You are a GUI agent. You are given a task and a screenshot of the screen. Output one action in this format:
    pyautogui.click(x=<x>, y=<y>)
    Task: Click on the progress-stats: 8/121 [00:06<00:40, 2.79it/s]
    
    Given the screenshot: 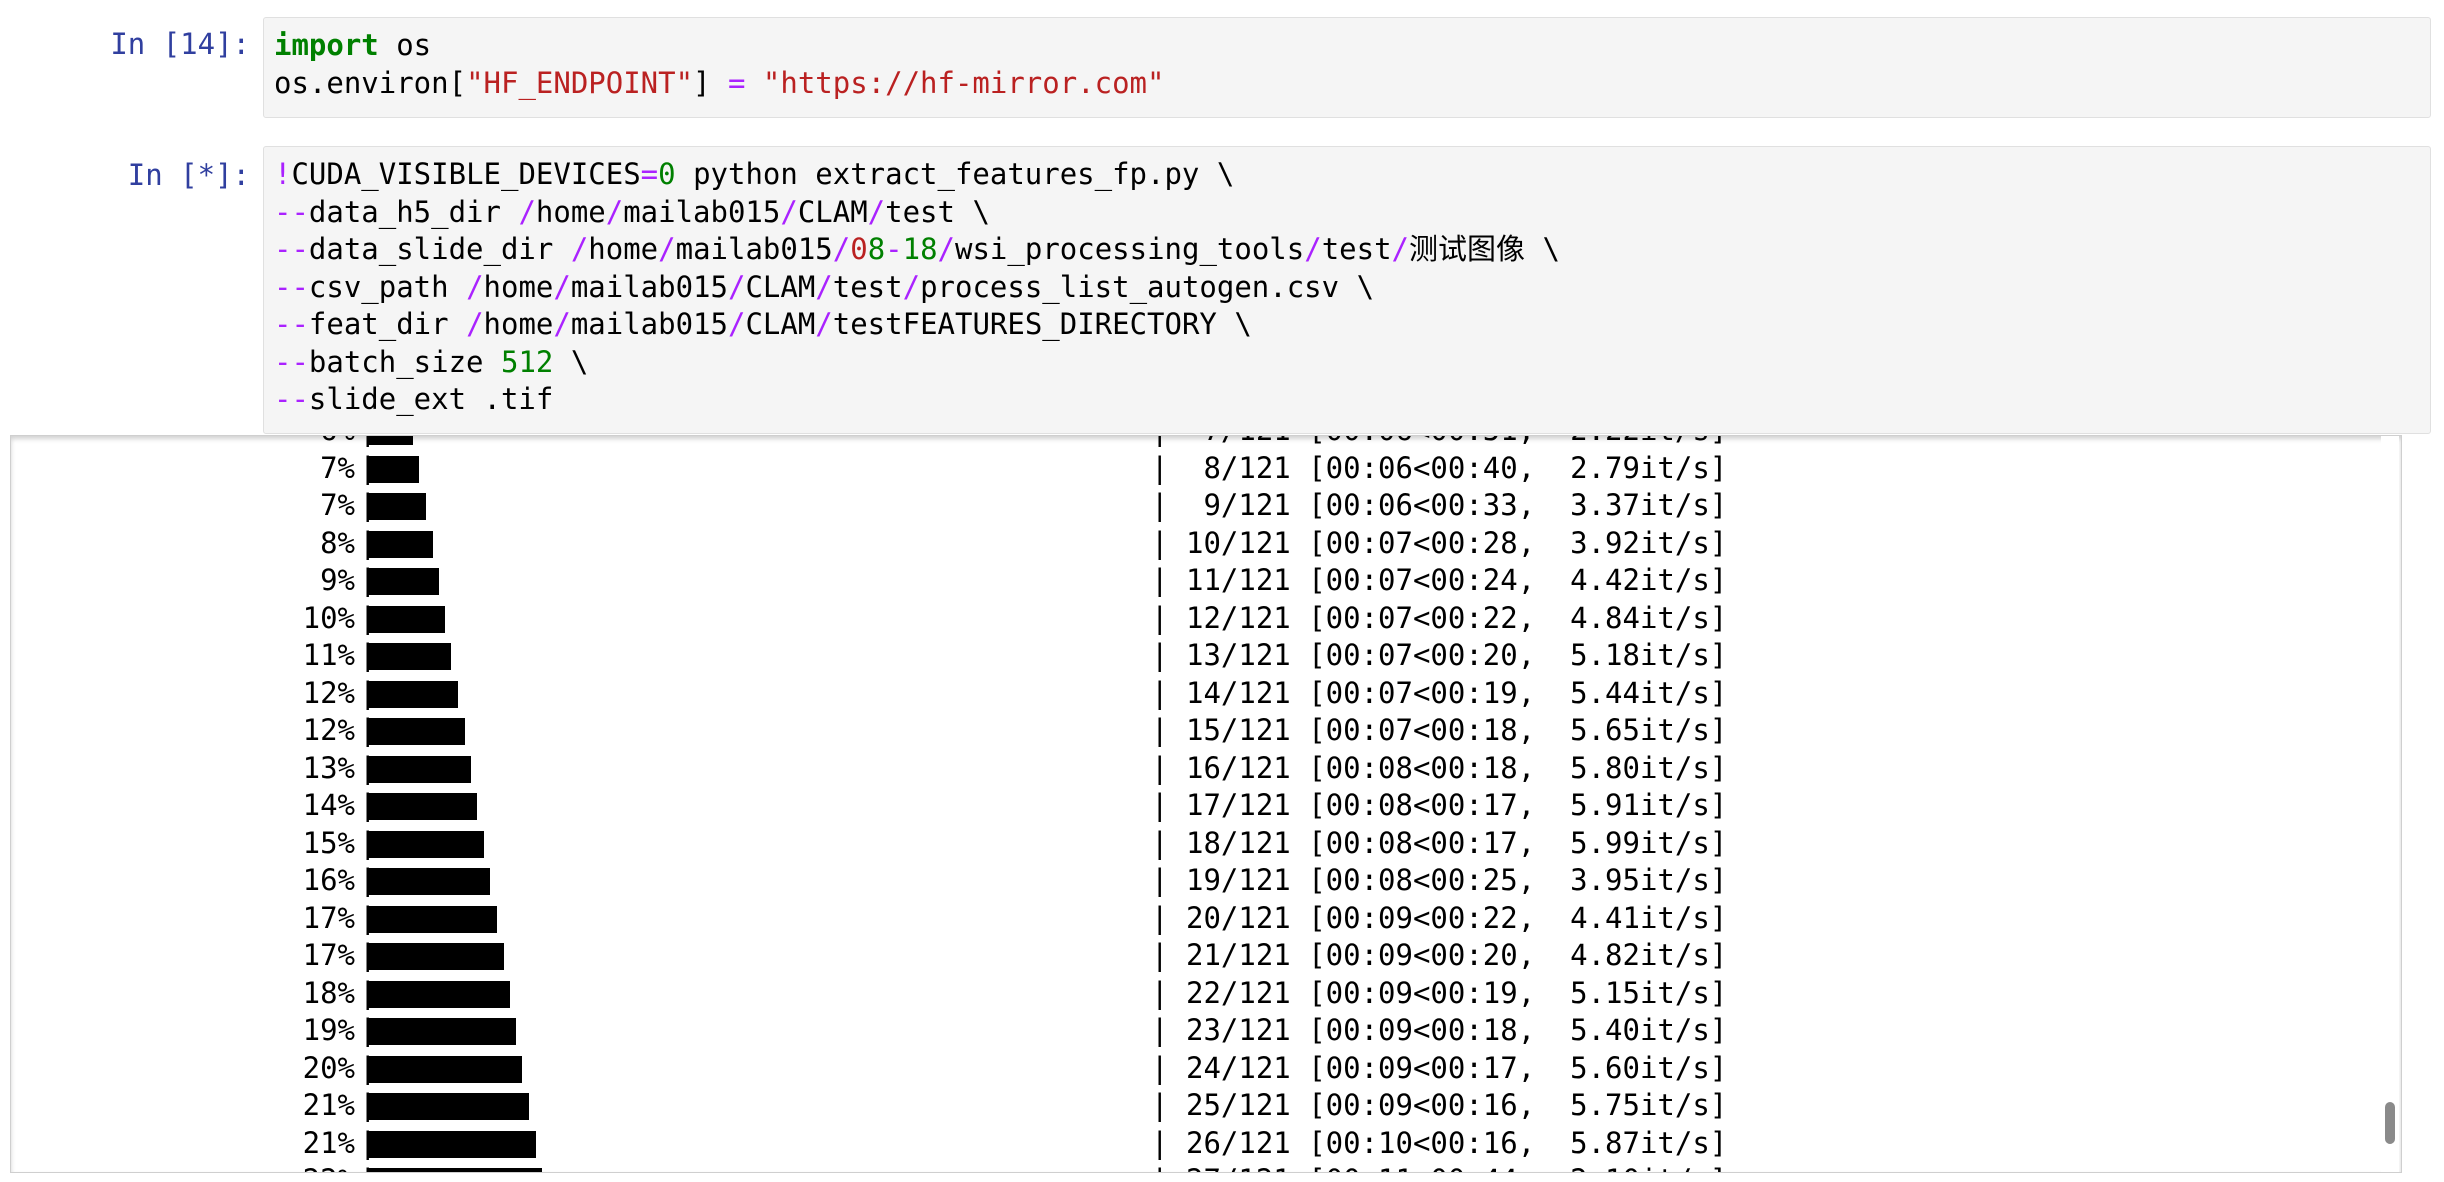 What is the action you would take?
    pyautogui.click(x=1457, y=467)
    